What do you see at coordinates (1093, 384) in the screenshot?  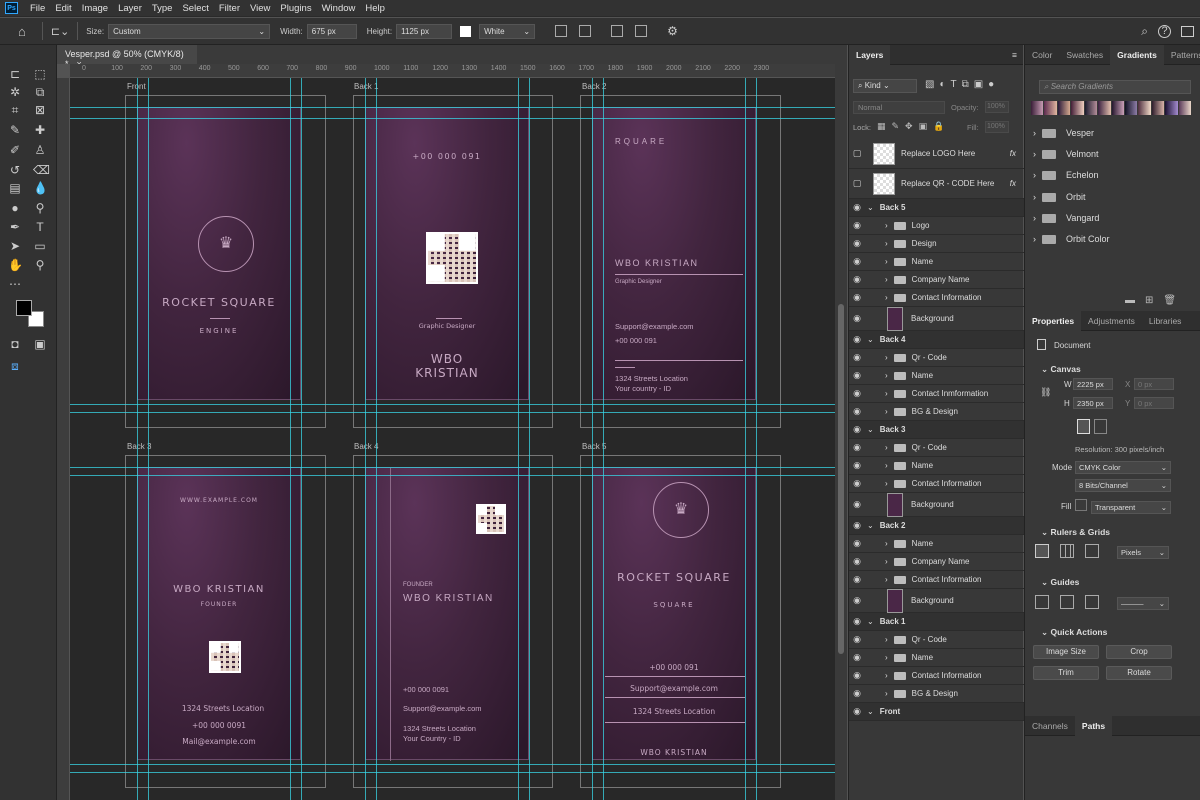 I see `canvas-width-input: 2225 px` at bounding box center [1093, 384].